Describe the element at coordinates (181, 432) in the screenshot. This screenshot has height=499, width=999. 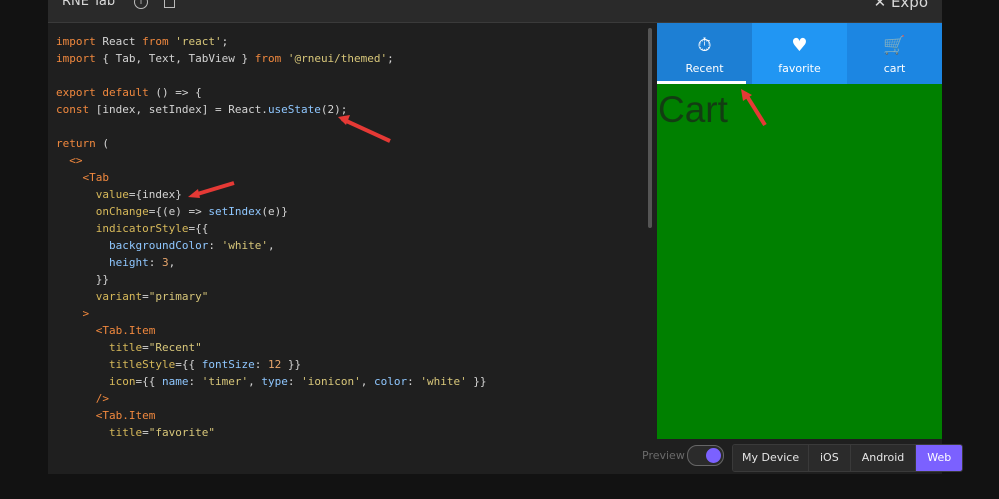
I see `code-token: "favorite"` at that location.